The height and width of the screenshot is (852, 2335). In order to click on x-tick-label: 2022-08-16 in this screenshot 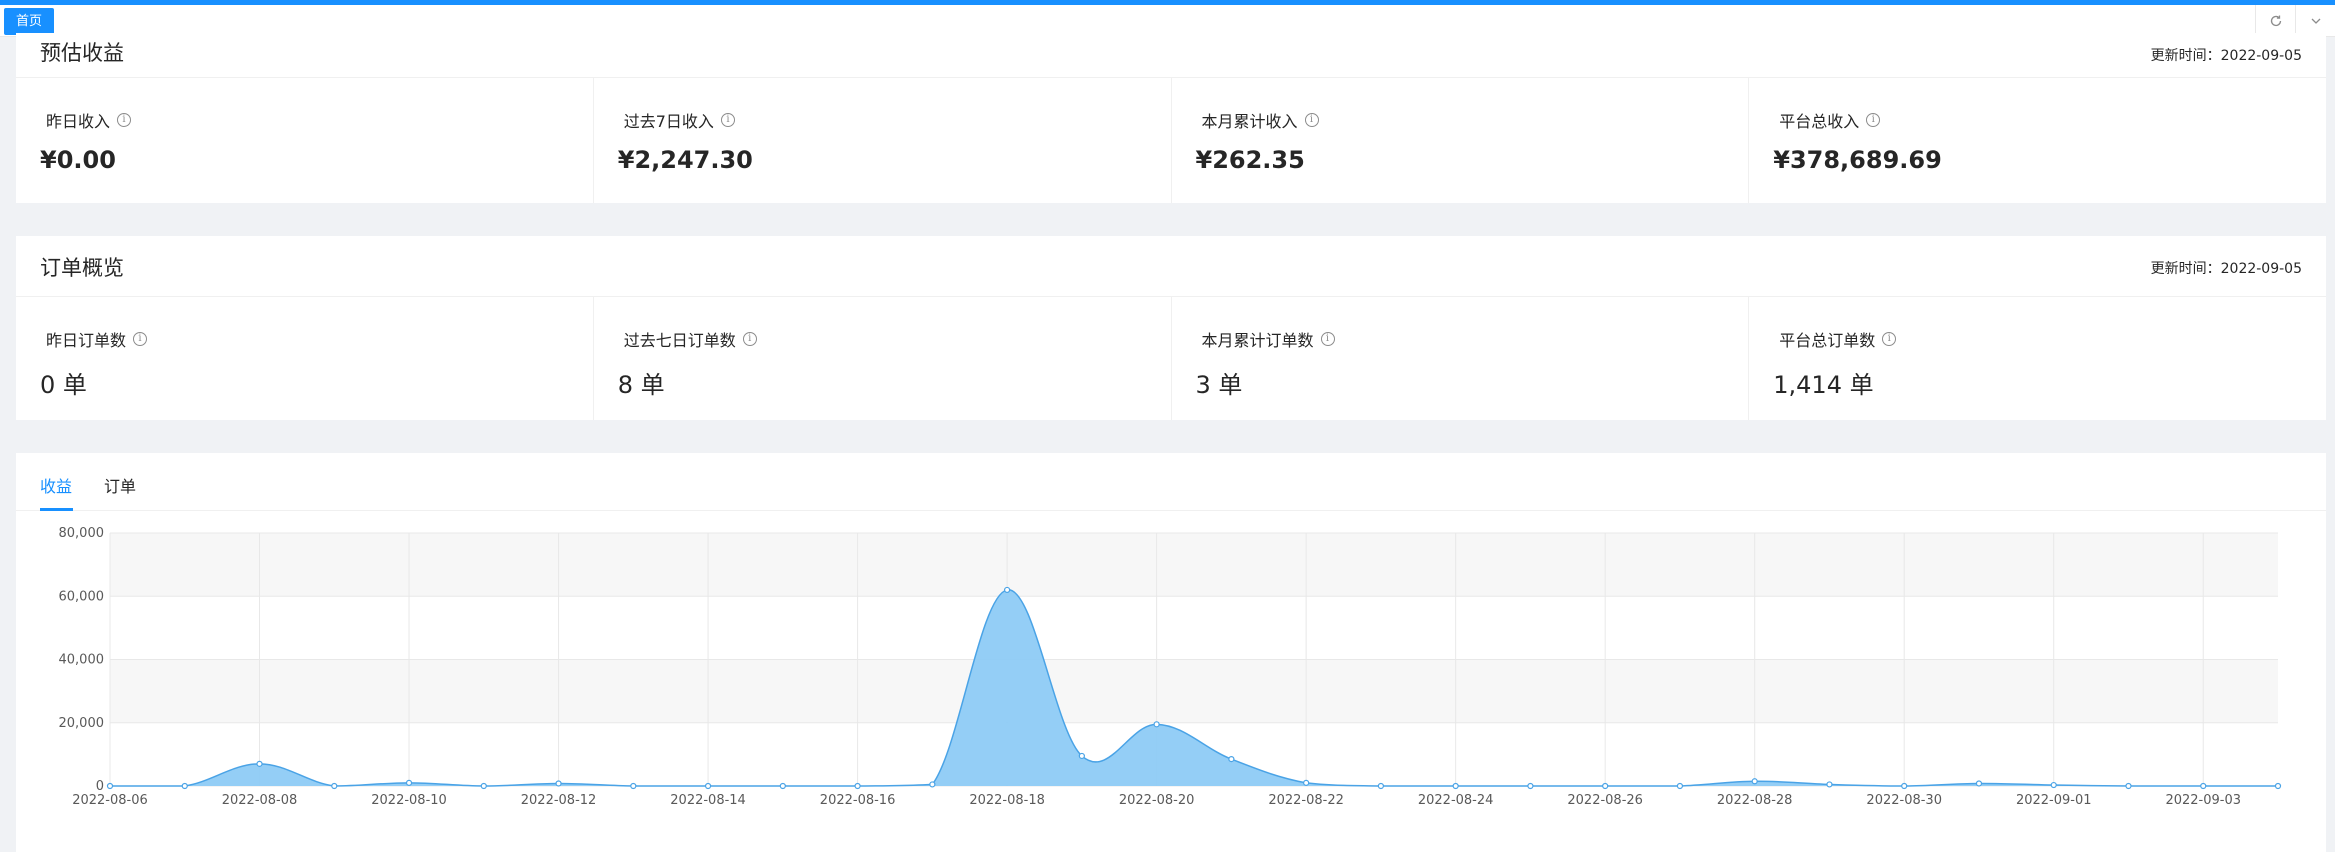, I will do `click(858, 800)`.